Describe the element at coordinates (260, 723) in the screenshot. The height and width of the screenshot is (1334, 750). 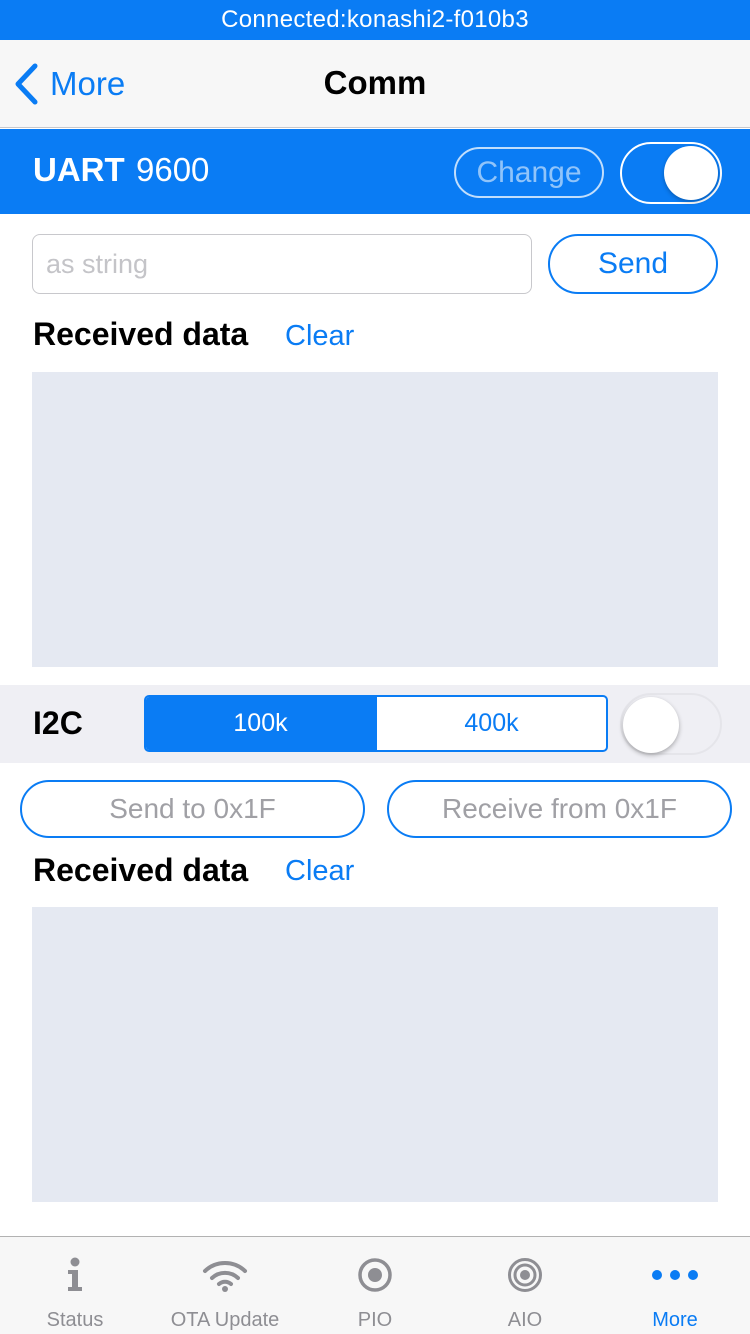
I see `i2c-speed-100k: 100k` at that location.